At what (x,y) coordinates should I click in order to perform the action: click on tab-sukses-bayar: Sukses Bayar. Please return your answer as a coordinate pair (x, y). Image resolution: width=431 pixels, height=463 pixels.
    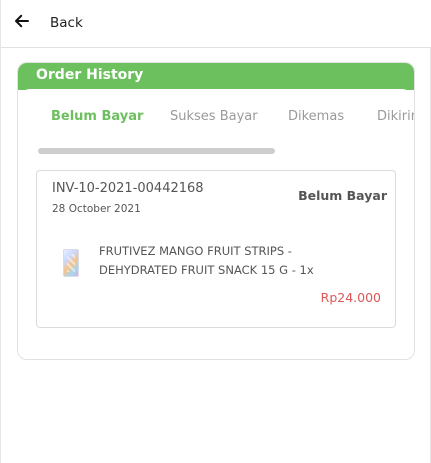
    Looking at the image, I should click on (214, 116).